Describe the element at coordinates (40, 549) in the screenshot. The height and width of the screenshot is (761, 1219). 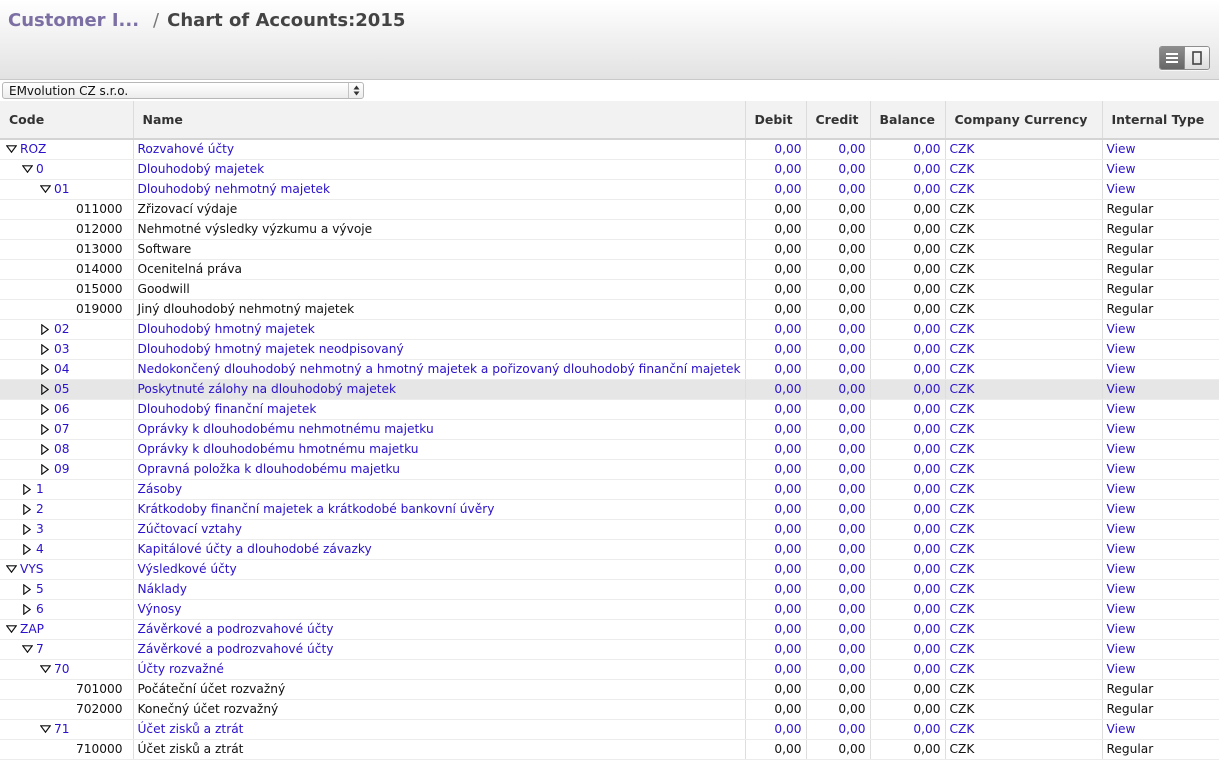
I see `account-code: 4` at that location.